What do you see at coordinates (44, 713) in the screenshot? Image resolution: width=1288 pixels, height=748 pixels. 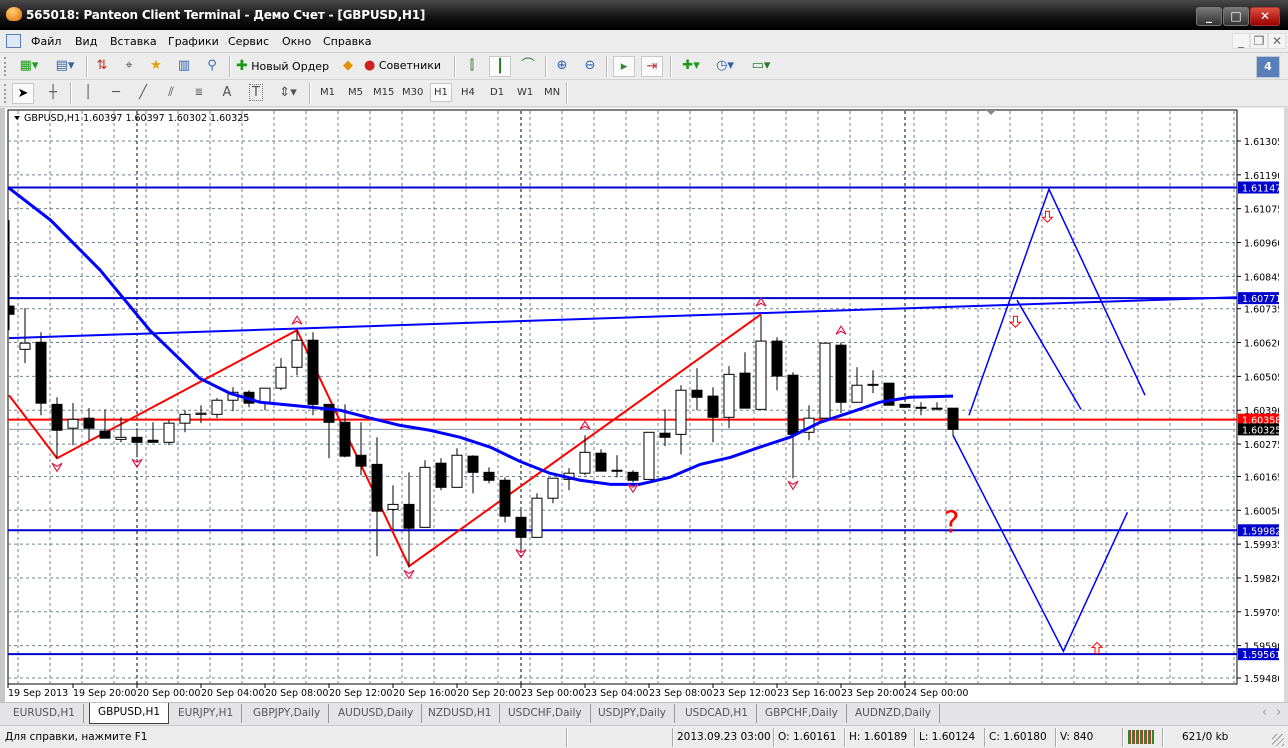 I see `tab-eurusd-h1: EURUSD,H1` at bounding box center [44, 713].